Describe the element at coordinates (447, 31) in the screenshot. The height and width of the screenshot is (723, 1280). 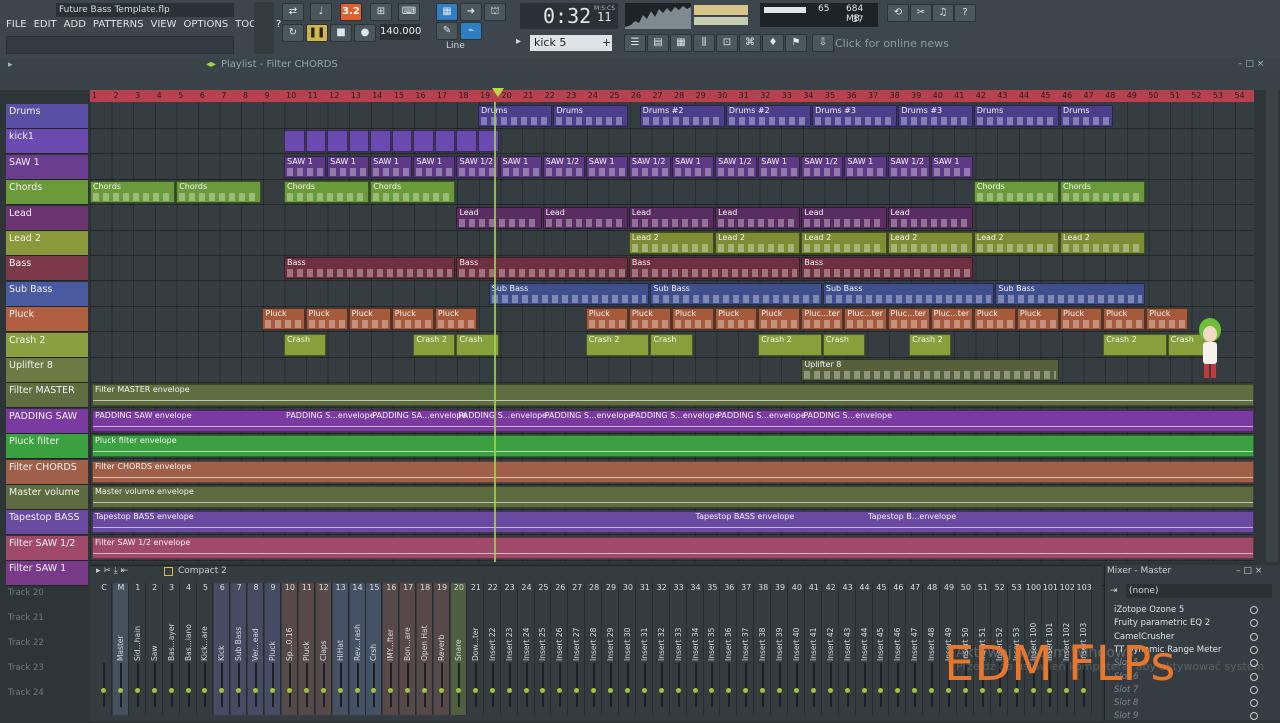
I see `draw-tool-icon: ✎` at that location.